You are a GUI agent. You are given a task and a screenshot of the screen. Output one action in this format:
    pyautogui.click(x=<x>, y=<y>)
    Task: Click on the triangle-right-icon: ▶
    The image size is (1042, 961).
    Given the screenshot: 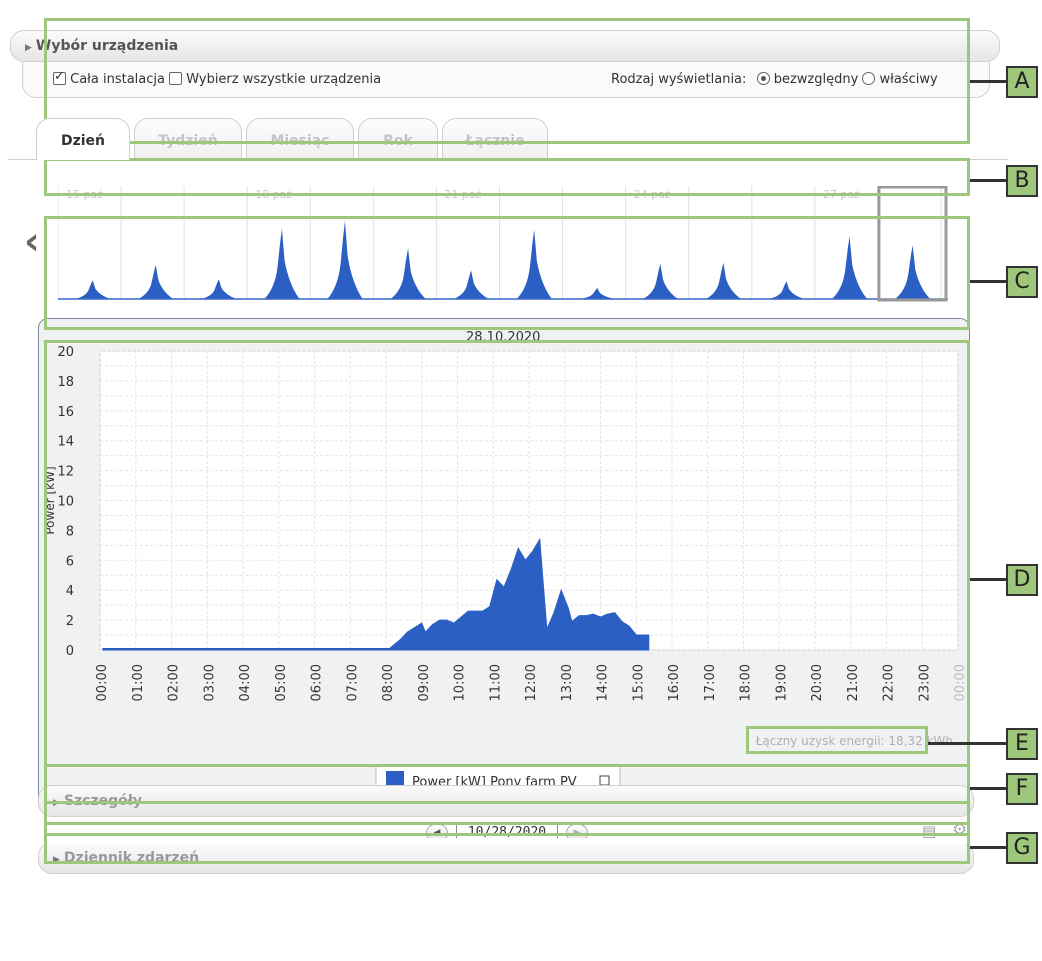 What is the action you would take?
    pyautogui.click(x=28, y=48)
    